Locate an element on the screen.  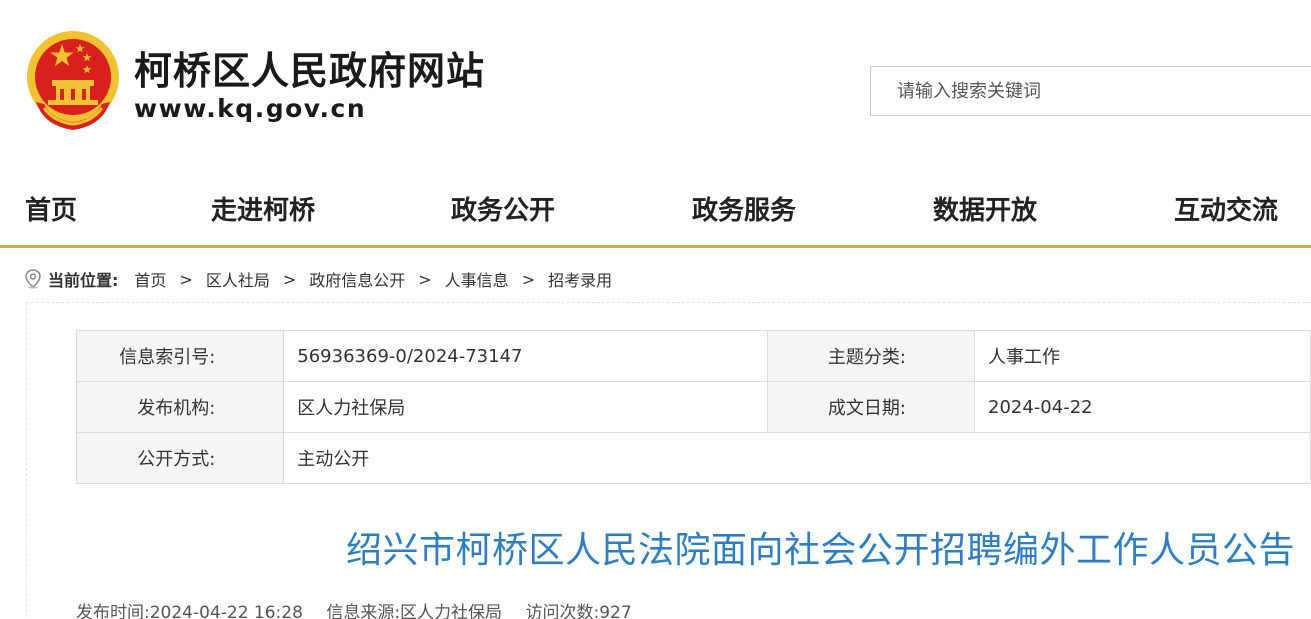
breadcrumb-item-hr-bureau: 区人社局 is located at coordinates (238, 279).